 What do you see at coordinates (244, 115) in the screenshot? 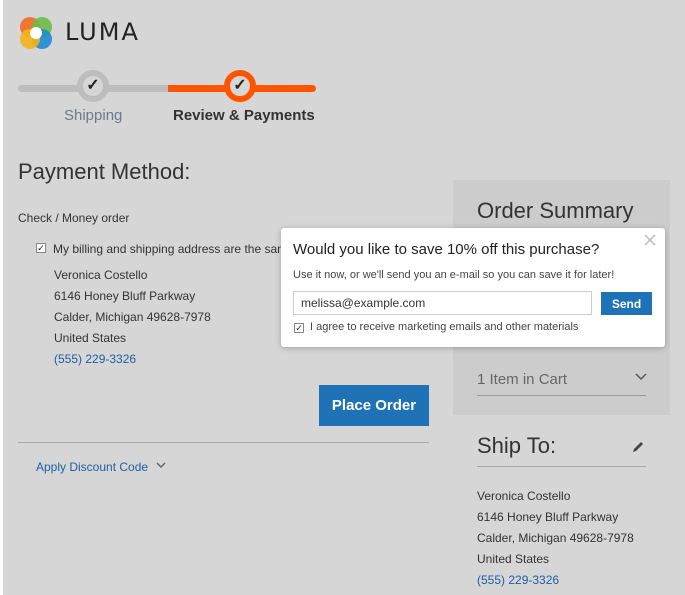
I see `step-review-label: Review & Payments` at bounding box center [244, 115].